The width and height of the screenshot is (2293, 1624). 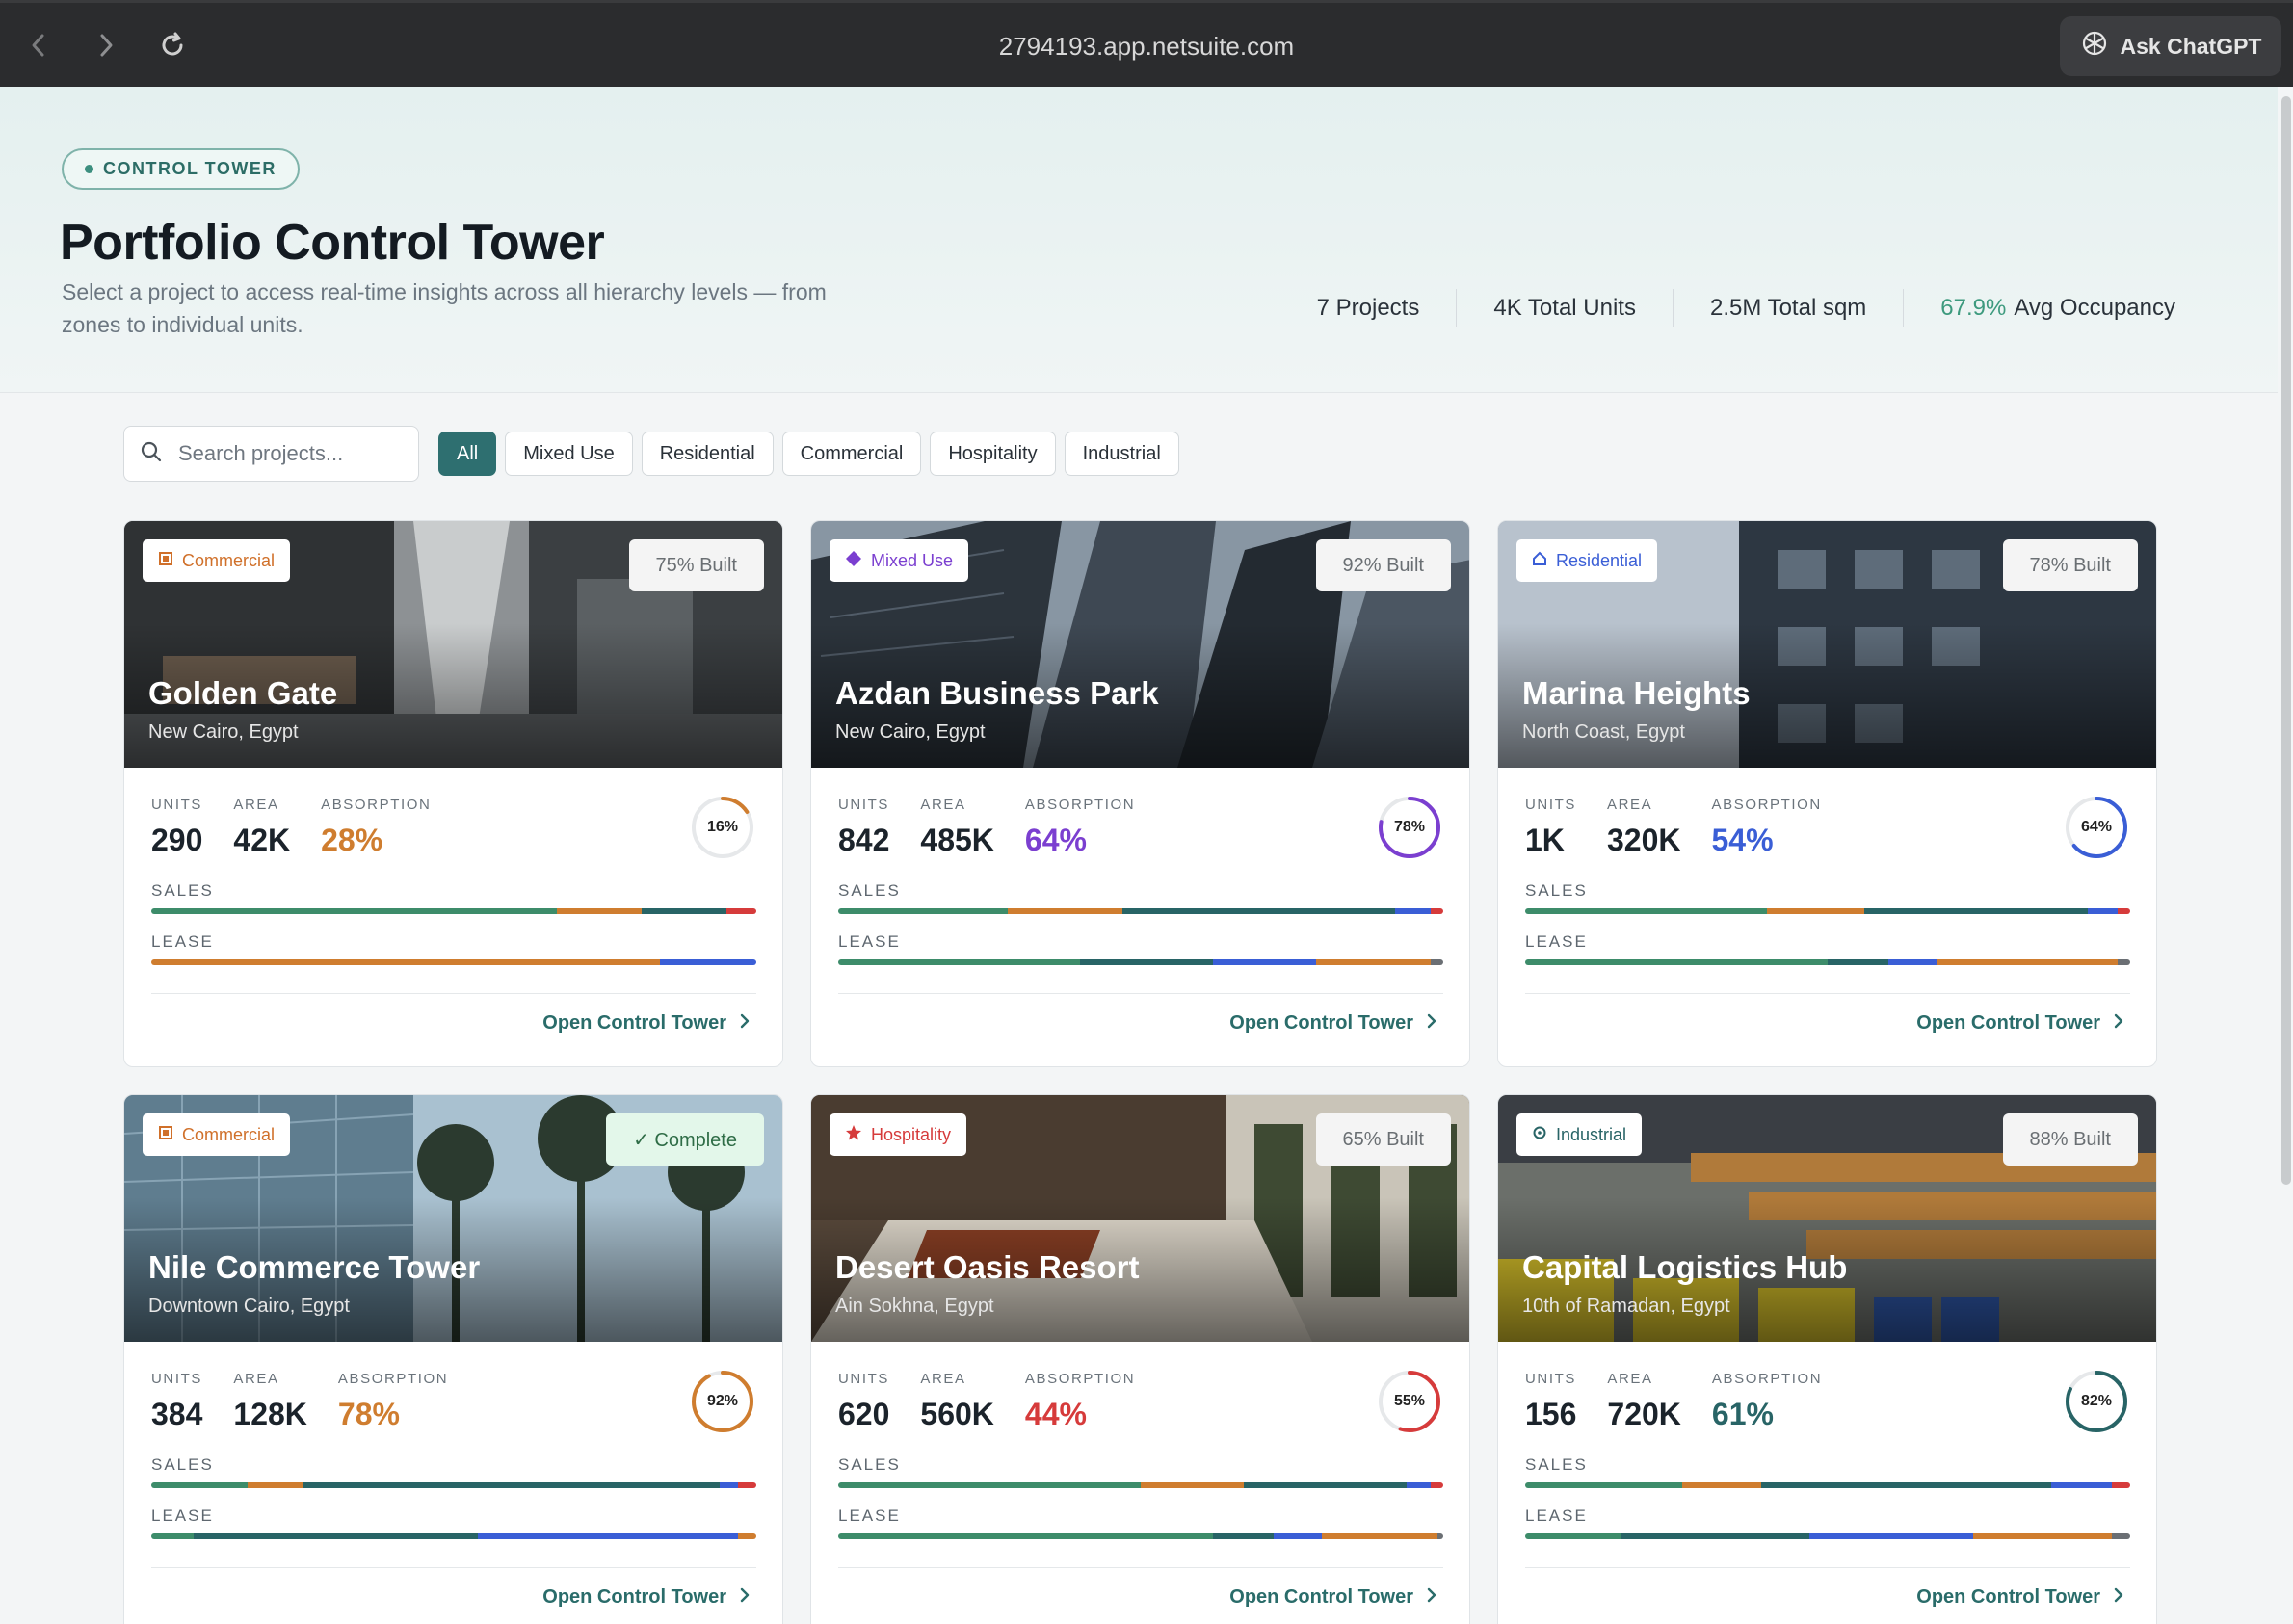 What do you see at coordinates (2286, 640) in the screenshot?
I see `page-scrollbar` at bounding box center [2286, 640].